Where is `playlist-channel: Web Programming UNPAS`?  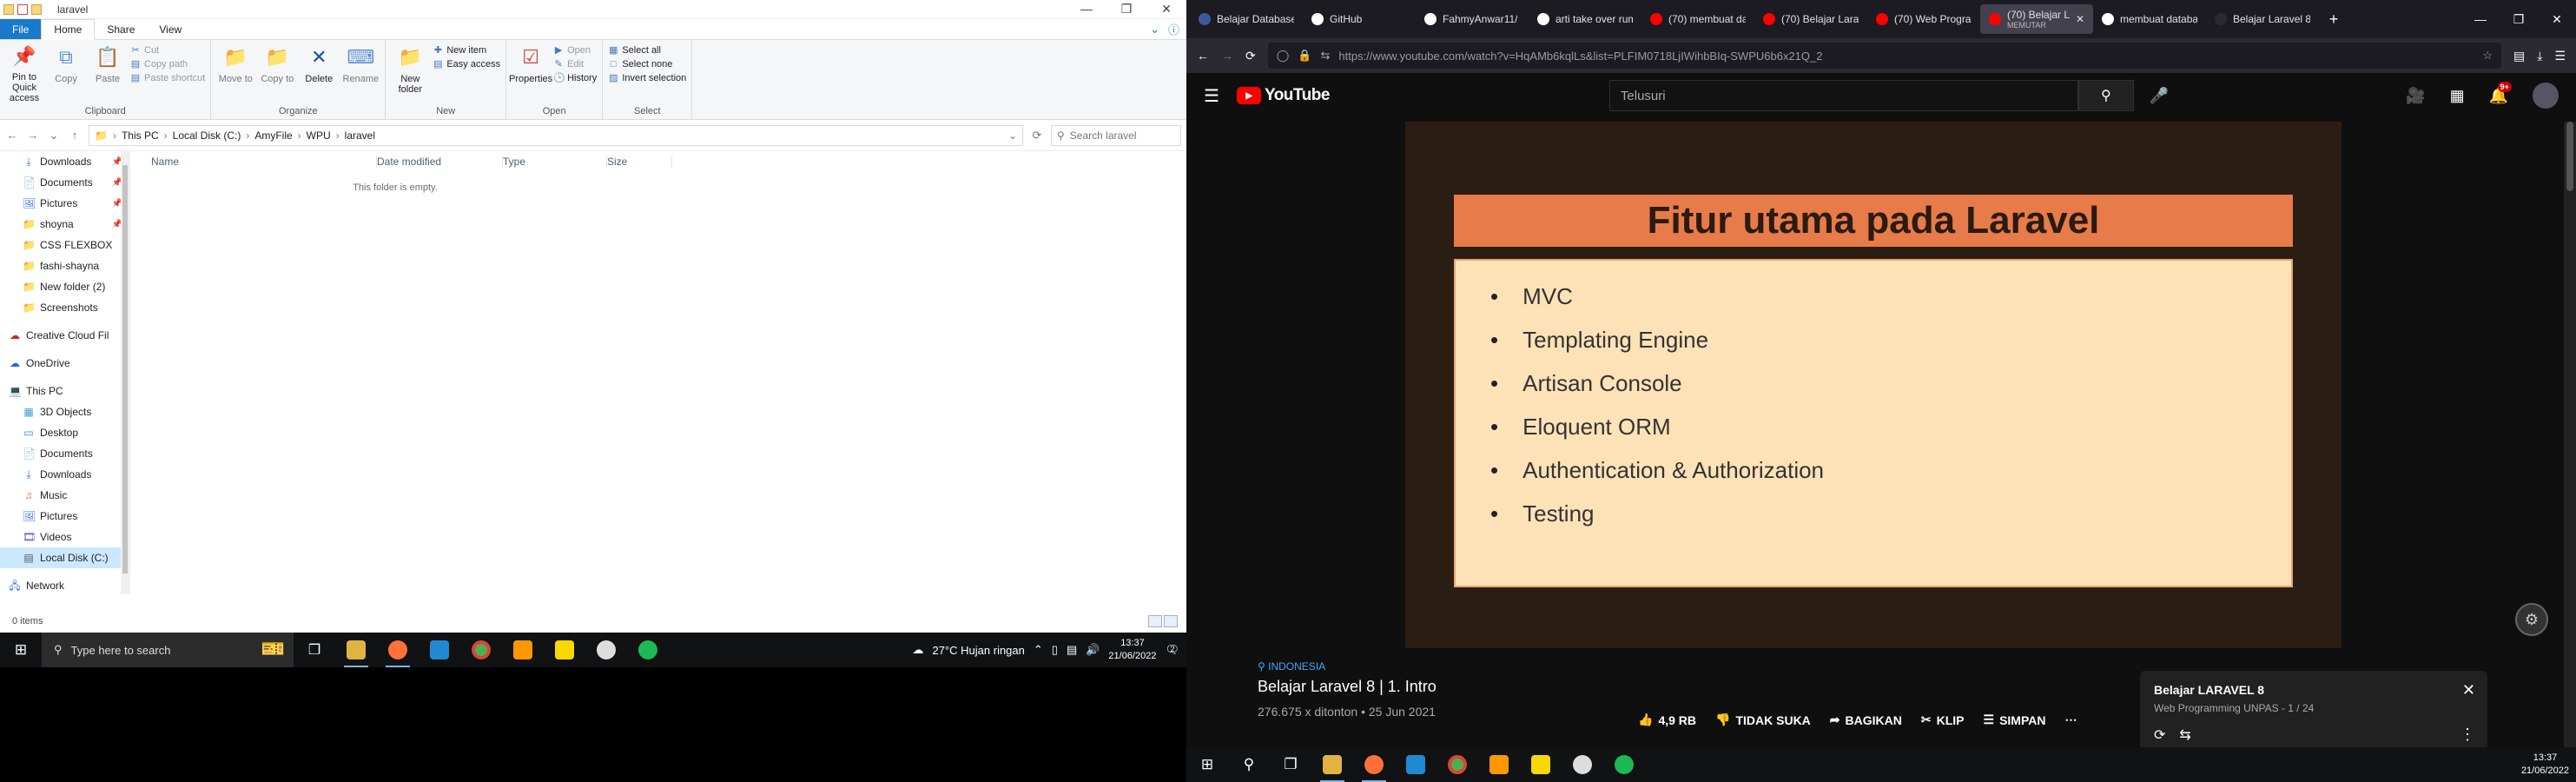
playlist-channel: Web Programming UNPAS is located at coordinates (2217, 708).